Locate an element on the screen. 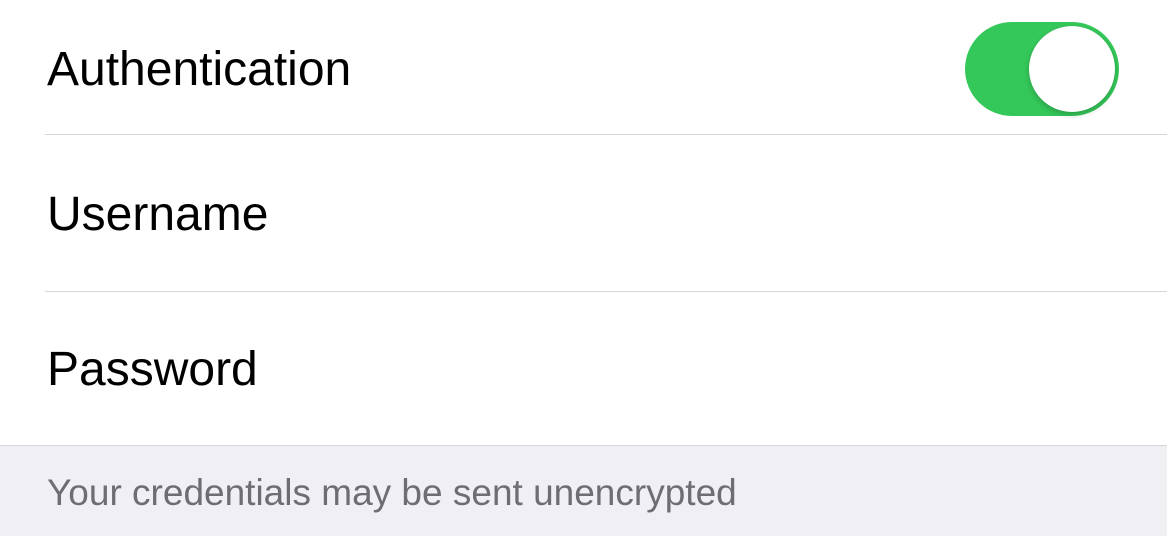 This screenshot has height=536, width=1167. authentication-toggle is located at coordinates (1042, 69).